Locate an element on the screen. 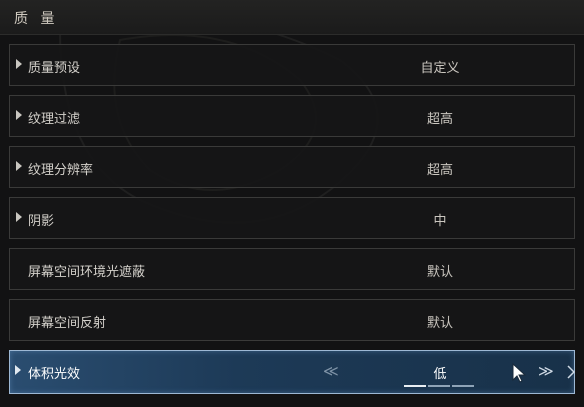 The width and height of the screenshot is (584, 407). setting-row-texture-filtering: 纹理过滤 超高 is located at coordinates (292, 116).